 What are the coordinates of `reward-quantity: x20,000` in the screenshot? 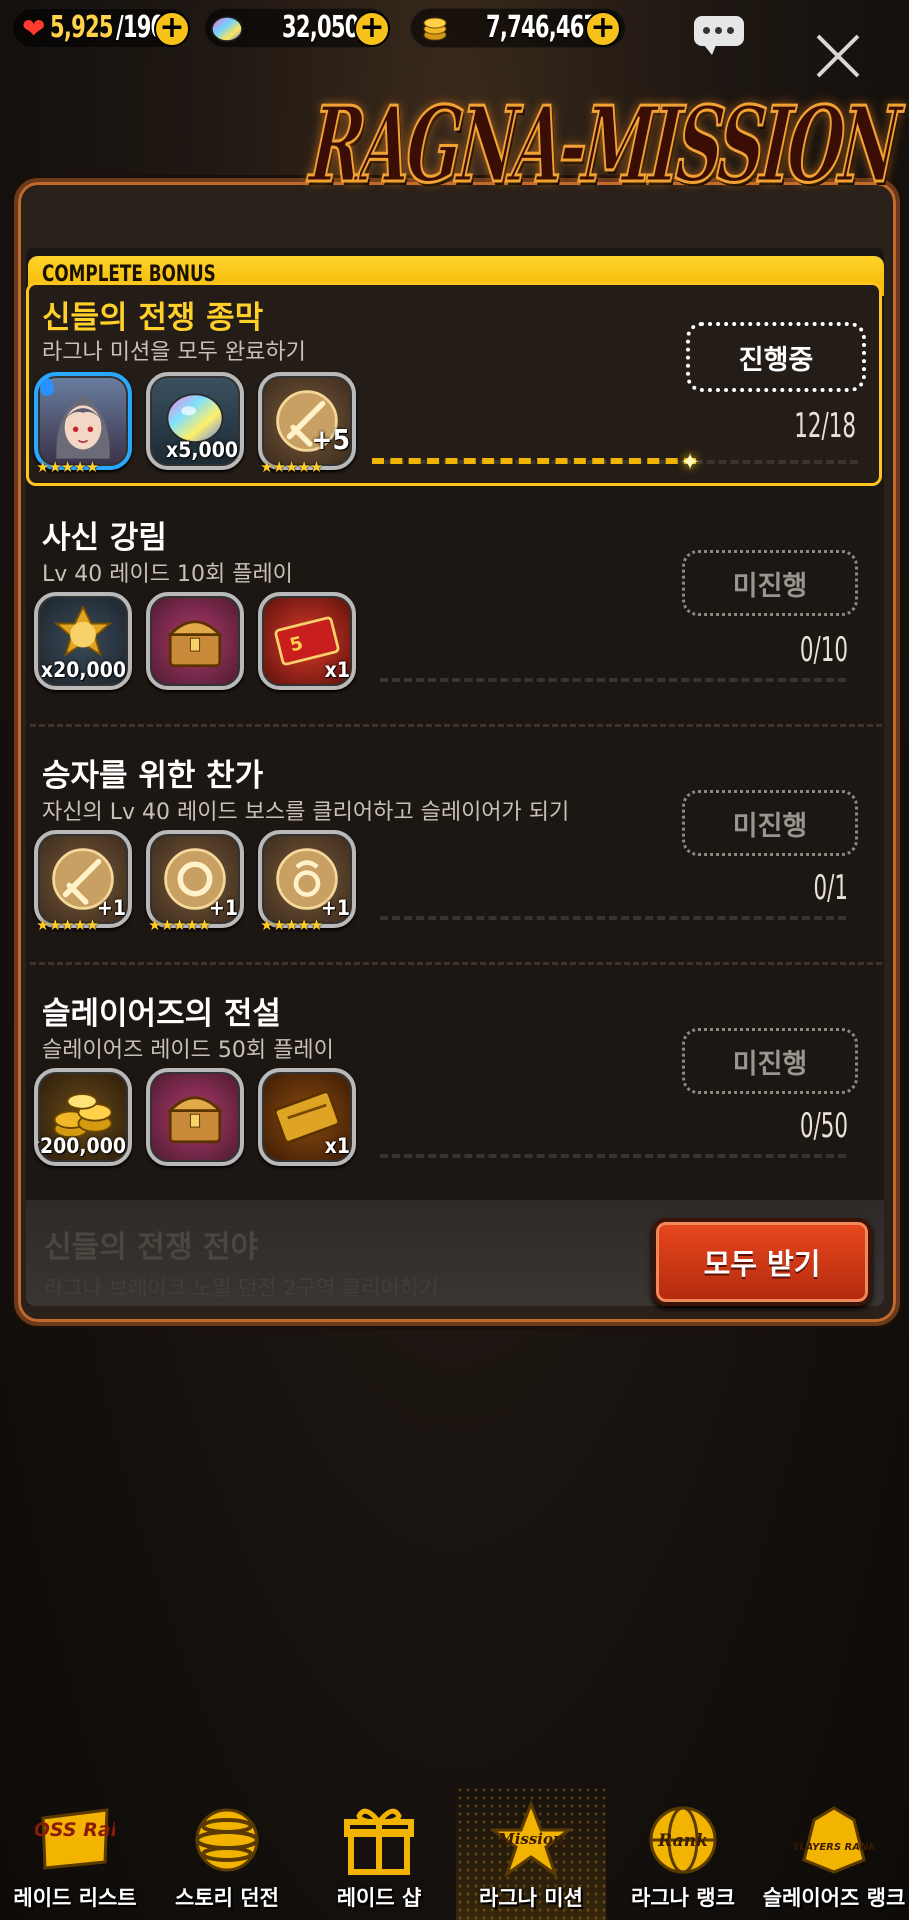 It's located at (83, 670).